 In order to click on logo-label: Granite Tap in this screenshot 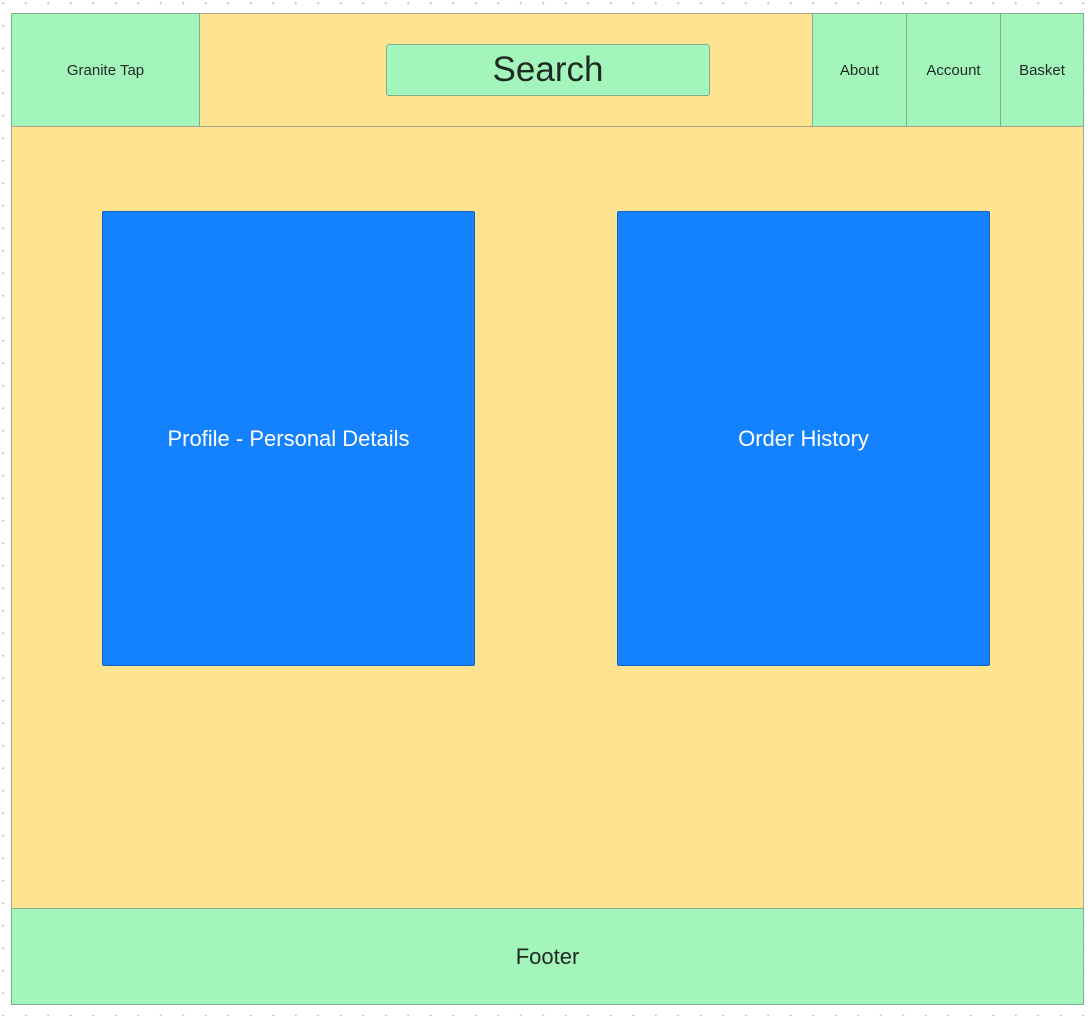, I will do `click(105, 70)`.